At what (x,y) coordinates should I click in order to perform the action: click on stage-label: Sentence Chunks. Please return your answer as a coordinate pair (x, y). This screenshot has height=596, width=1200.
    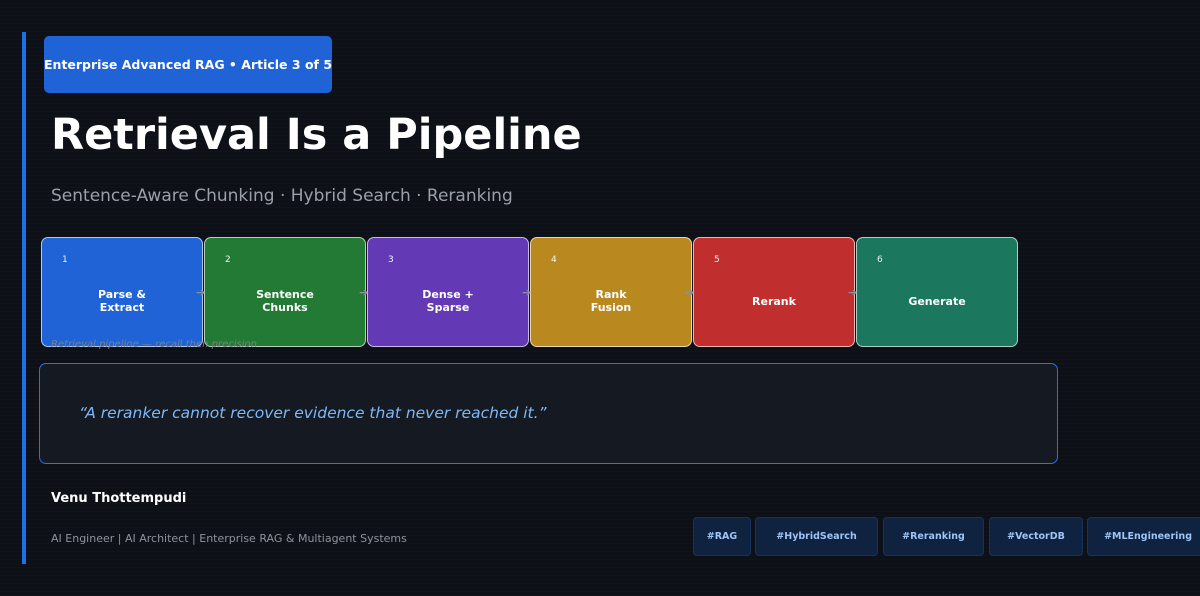
    Looking at the image, I should click on (285, 301).